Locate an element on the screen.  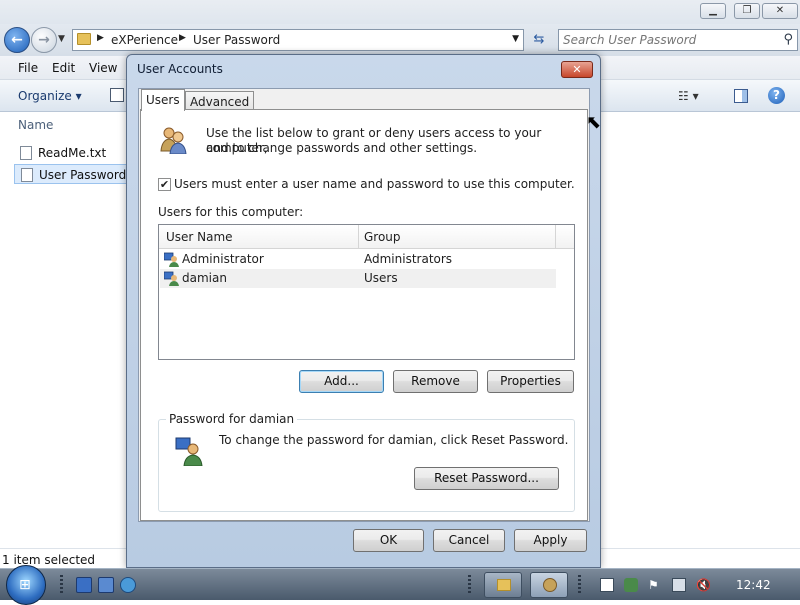
show-desktop-icon is located at coordinates (84, 585).